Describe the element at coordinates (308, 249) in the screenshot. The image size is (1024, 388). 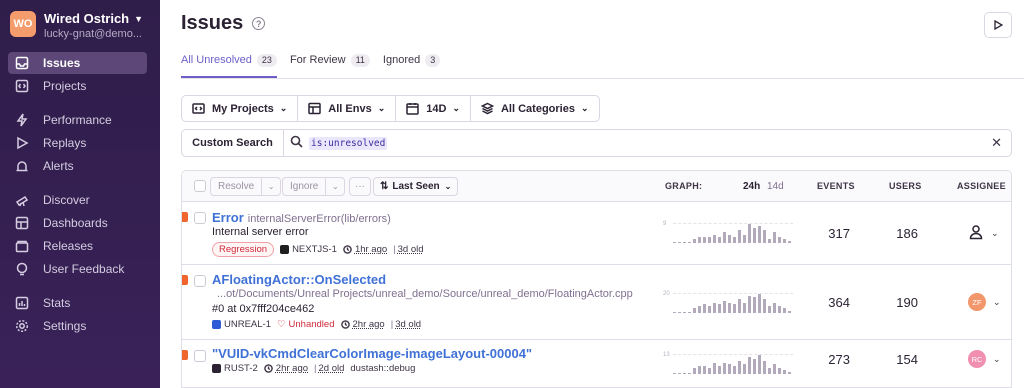
I see `project-badge: NEXTJS-1` at that location.